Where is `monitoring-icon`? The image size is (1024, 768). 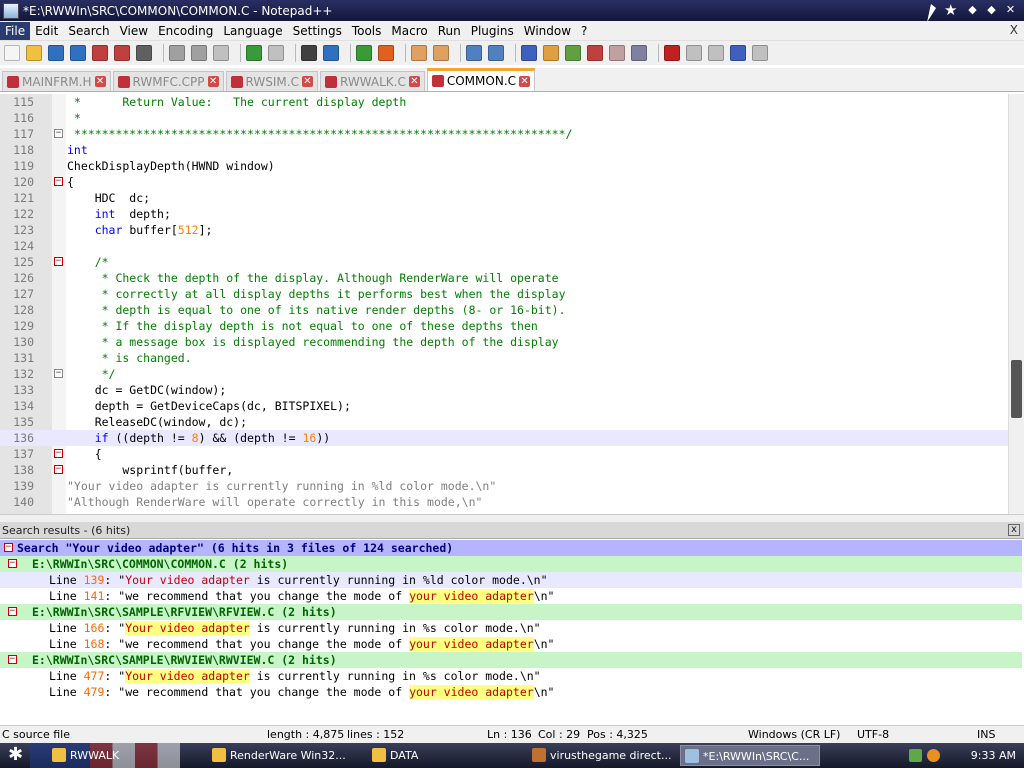 monitoring-icon is located at coordinates (639, 53).